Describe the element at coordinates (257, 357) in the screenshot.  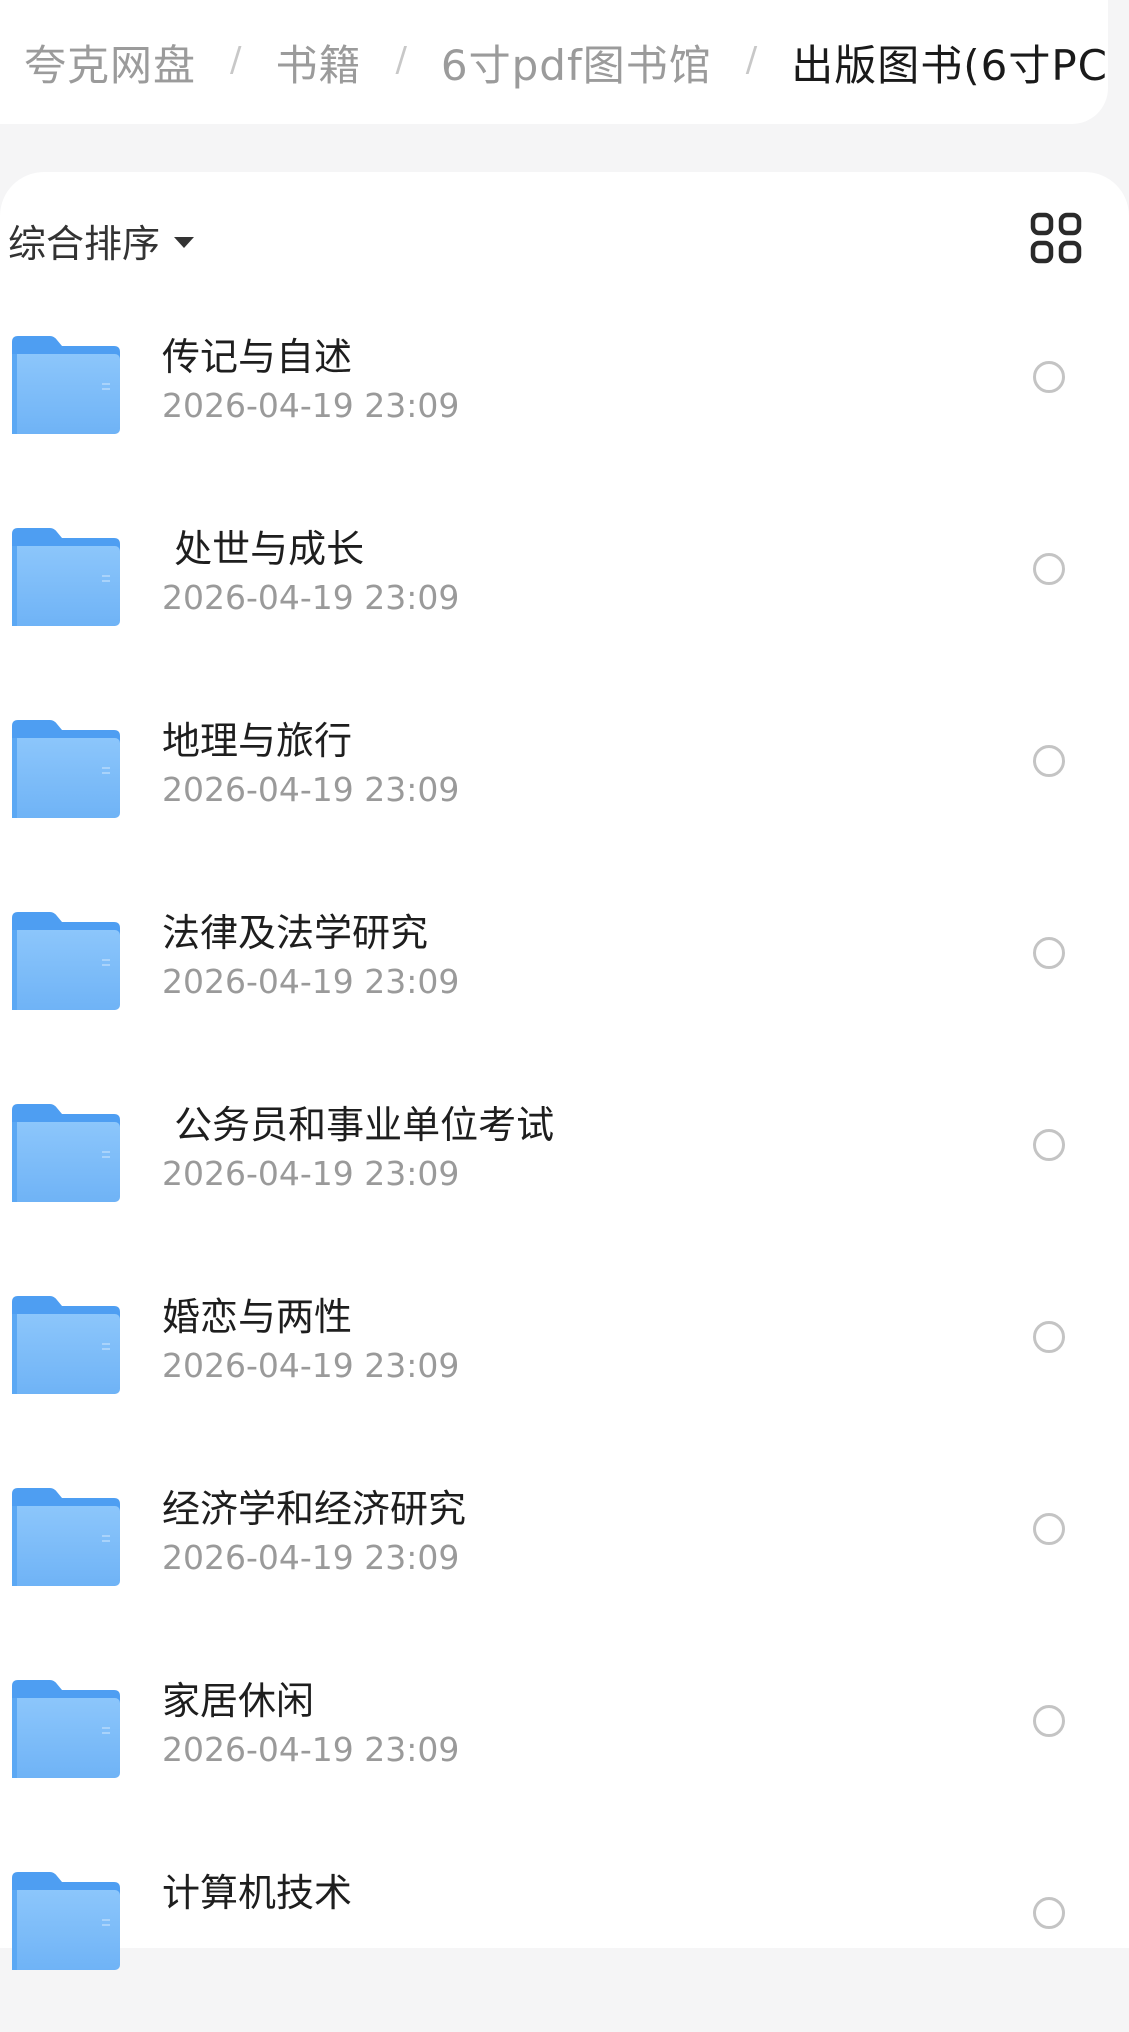
I see `folder-name: 传记与自述` at that location.